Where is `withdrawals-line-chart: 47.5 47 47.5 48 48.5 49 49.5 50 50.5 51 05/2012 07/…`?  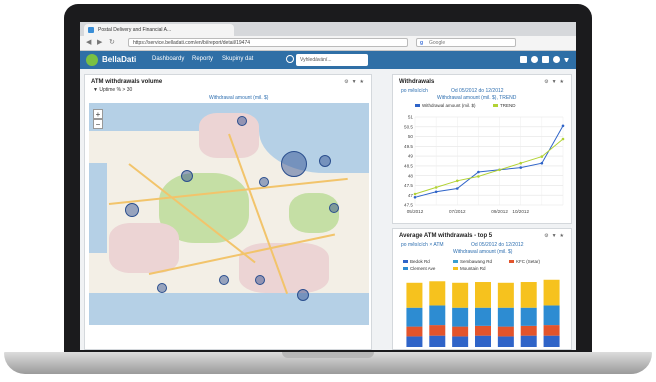 withdrawals-line-chart: 47.5 47 47.5 48 48.5 49 49.5 50 50.5 51 05/2012 07/… is located at coordinates (482, 167).